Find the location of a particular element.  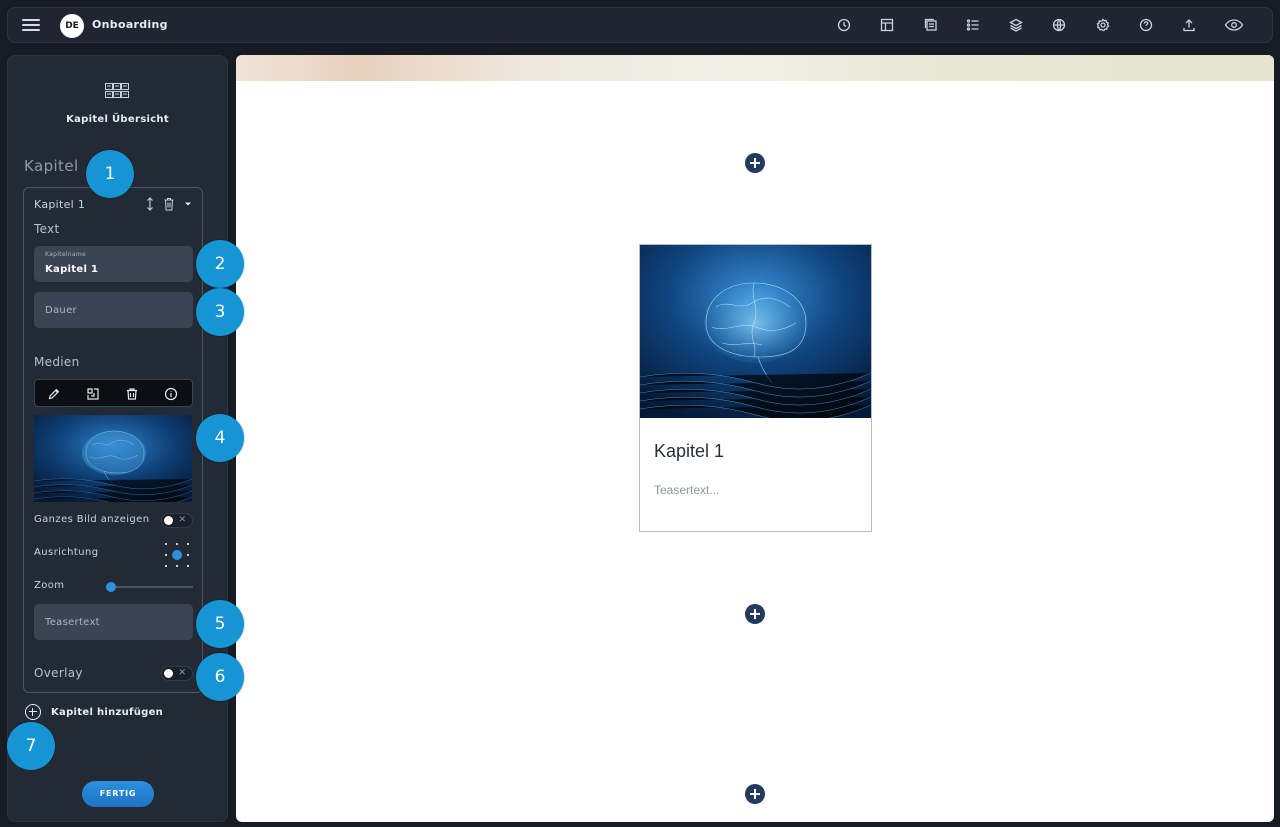

chapter-overview-label: Kapitel Übersicht is located at coordinates (117, 119).